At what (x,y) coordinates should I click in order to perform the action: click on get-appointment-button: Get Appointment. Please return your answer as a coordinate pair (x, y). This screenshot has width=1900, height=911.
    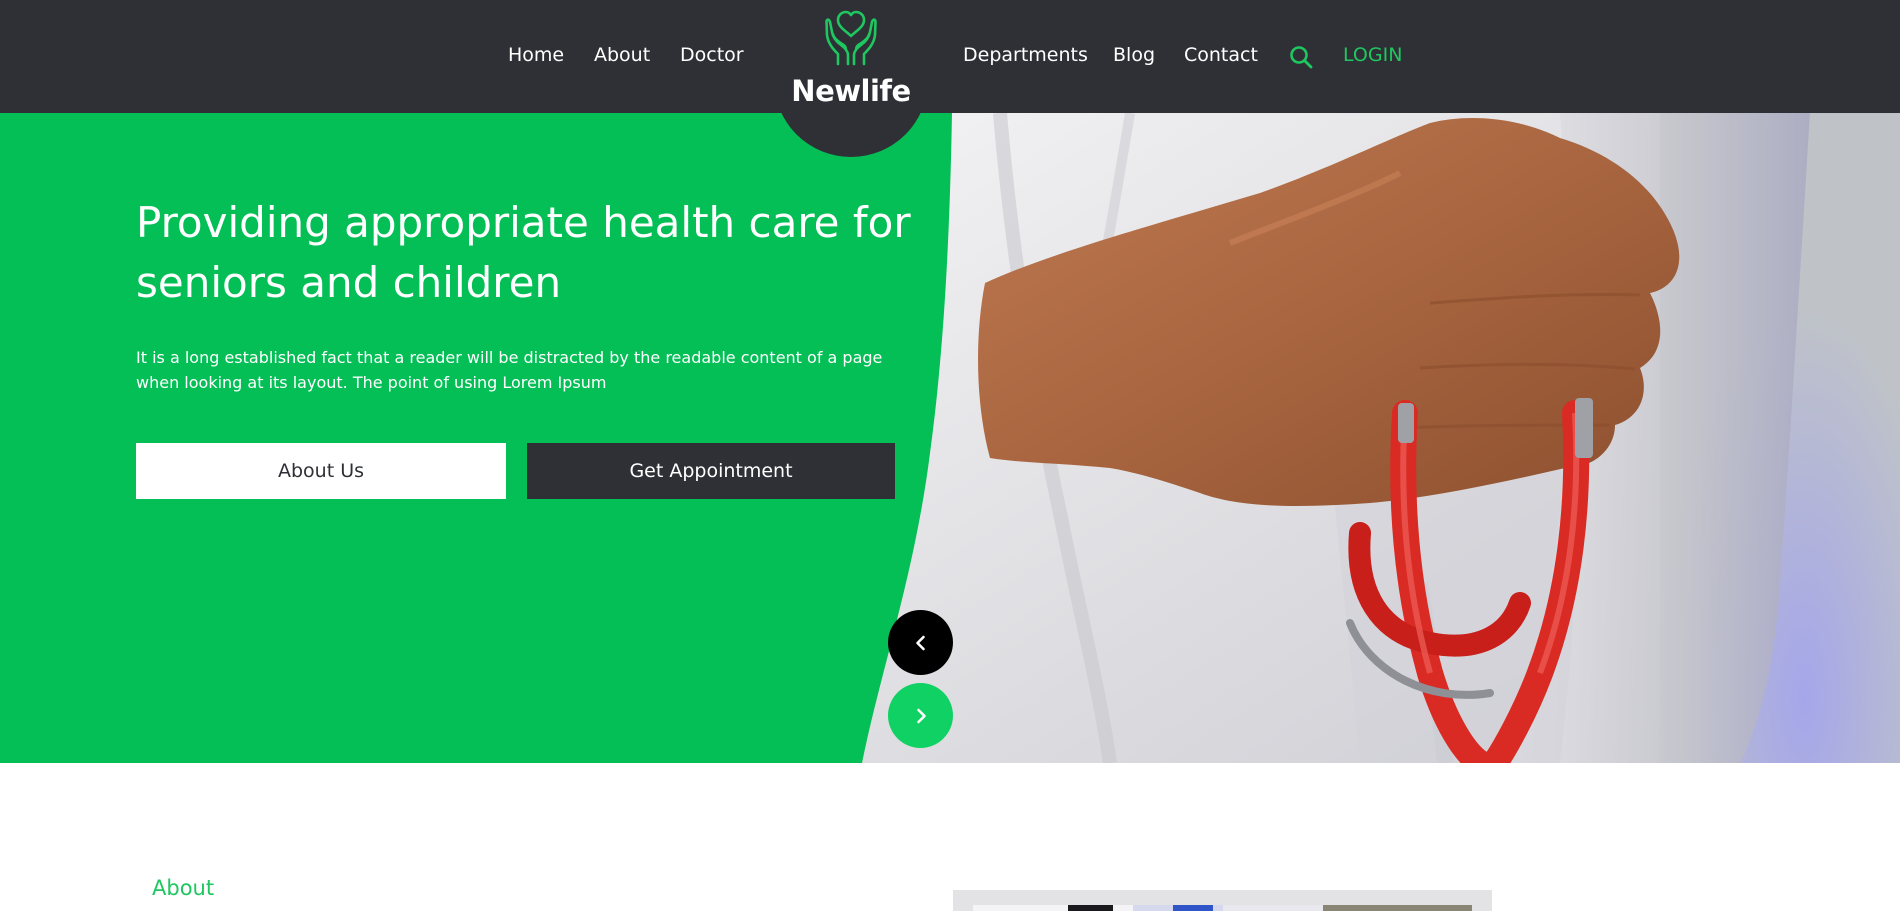
    Looking at the image, I should click on (711, 471).